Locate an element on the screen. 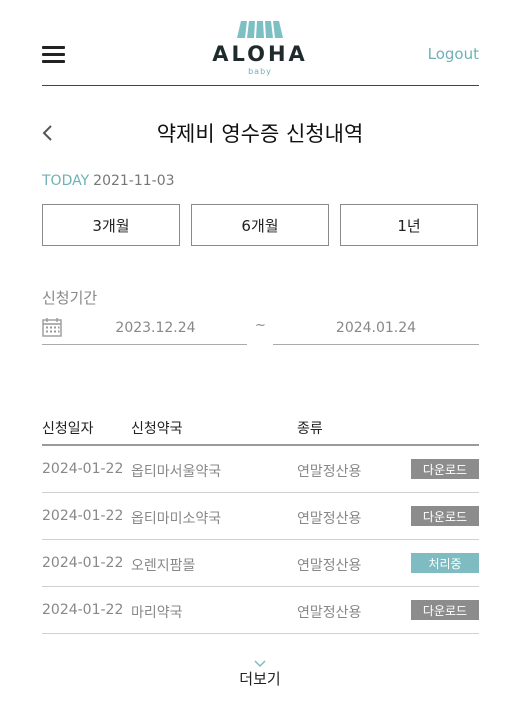 The height and width of the screenshot is (705, 520). processing-badge: 처리중 is located at coordinates (445, 563).